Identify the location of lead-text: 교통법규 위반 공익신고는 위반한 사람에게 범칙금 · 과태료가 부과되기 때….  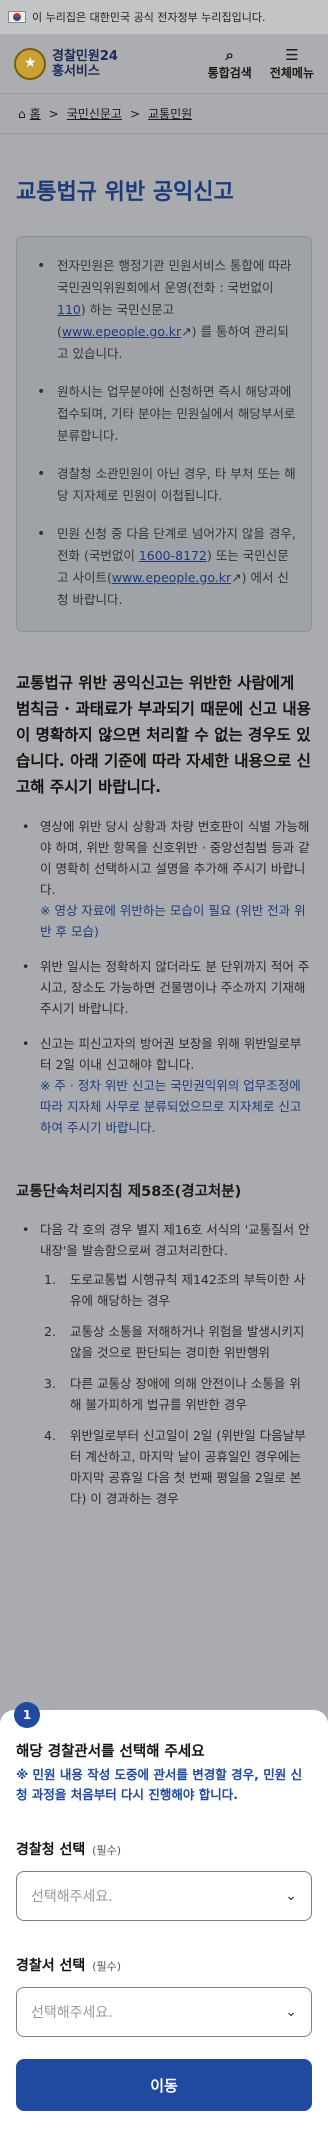
(163, 735).